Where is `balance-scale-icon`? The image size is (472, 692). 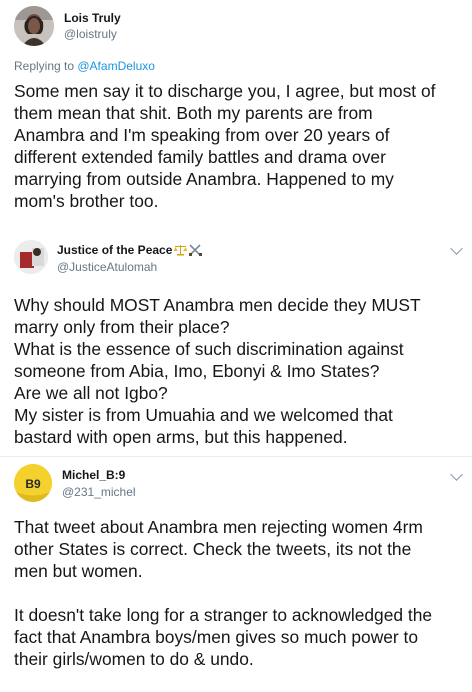
balance-scale-icon is located at coordinates (181, 251).